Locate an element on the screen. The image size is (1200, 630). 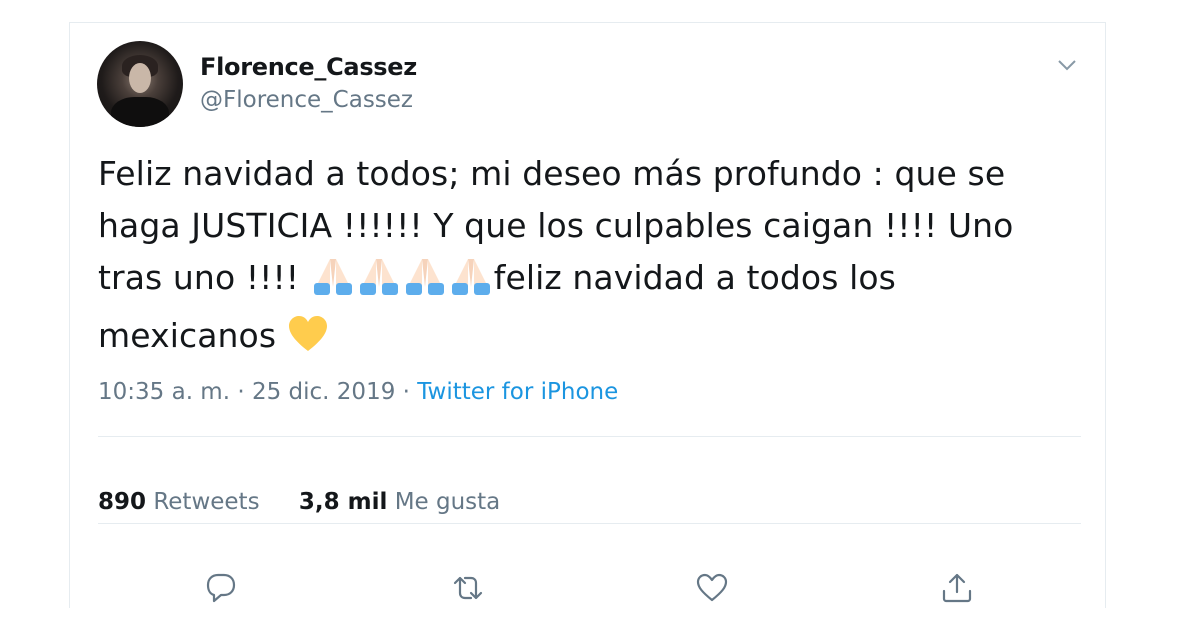
retweet-icon is located at coordinates (468, 588).